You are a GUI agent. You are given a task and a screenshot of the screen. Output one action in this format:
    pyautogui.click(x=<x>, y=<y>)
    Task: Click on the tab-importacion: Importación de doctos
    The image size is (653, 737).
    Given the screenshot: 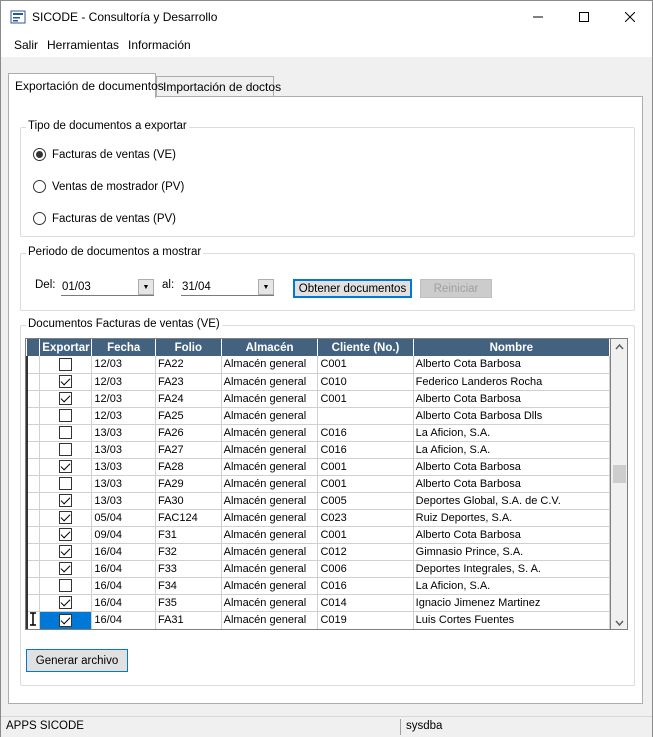 What is the action you would take?
    pyautogui.click(x=218, y=86)
    